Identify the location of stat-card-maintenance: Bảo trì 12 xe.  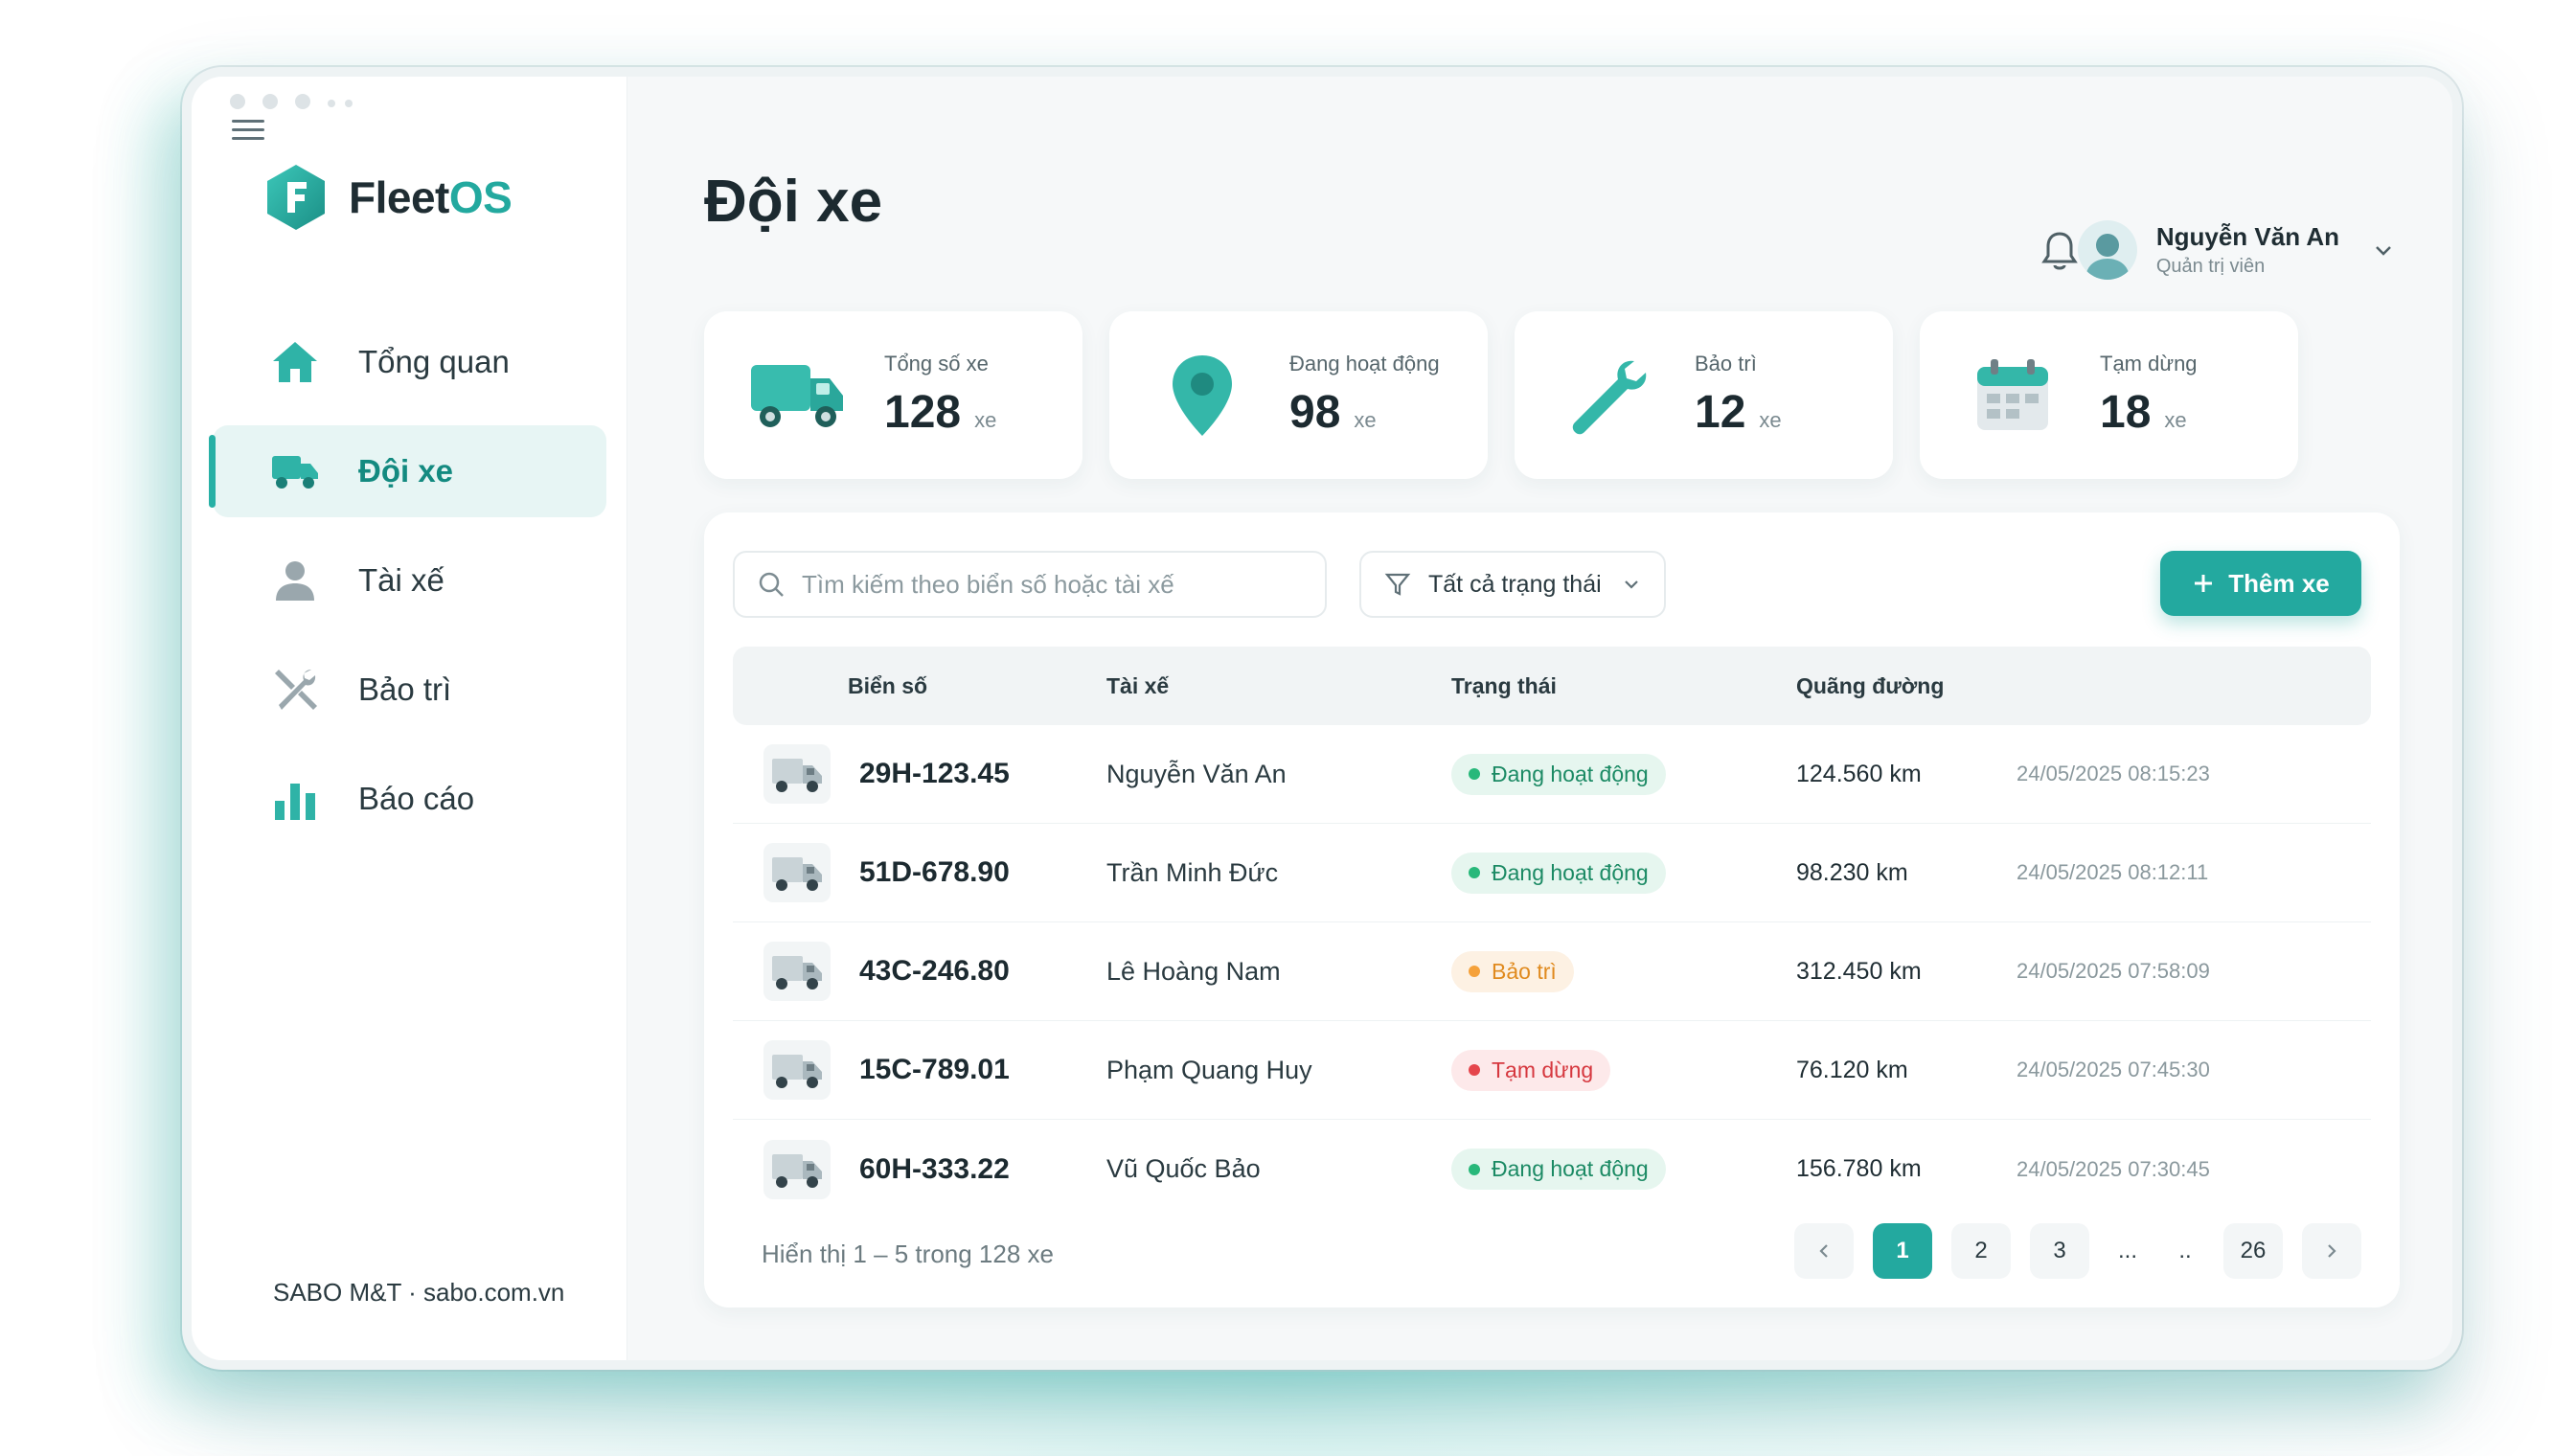
(1704, 395).